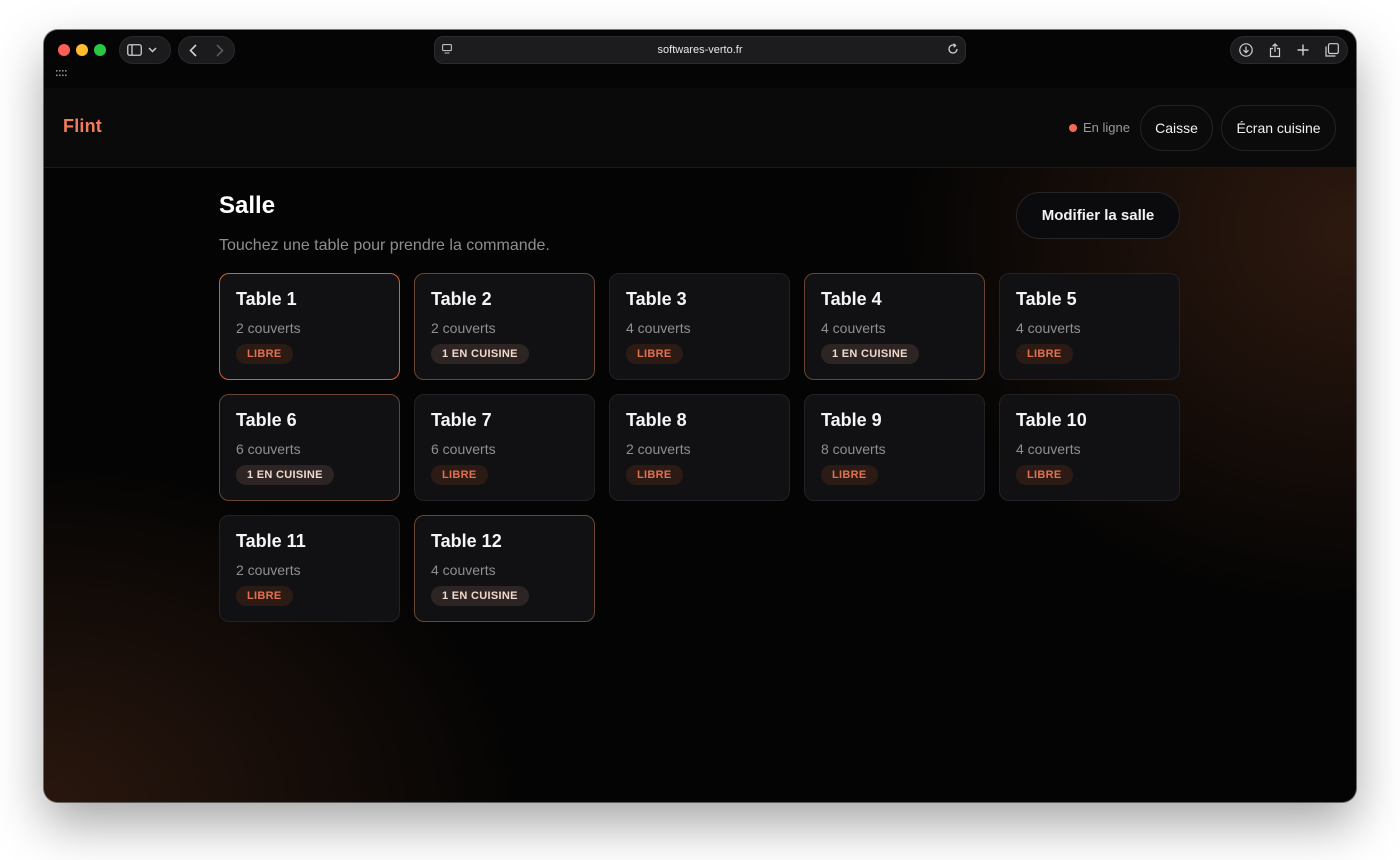 The height and width of the screenshot is (860, 1400). Describe the element at coordinates (447, 49) in the screenshot. I see `page-settings-icon` at that location.